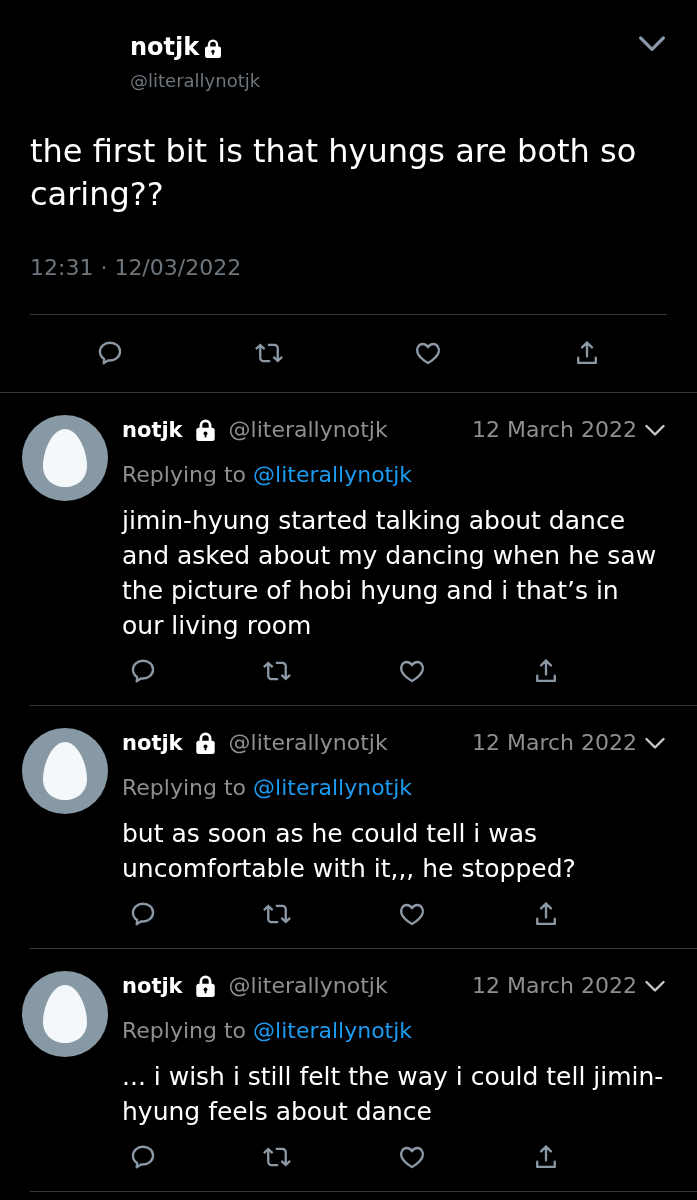  What do you see at coordinates (349, 851) in the screenshot?
I see `tweet-text: but as soon as he could tell i was uncomfortable with it,,, he stopped?` at bounding box center [349, 851].